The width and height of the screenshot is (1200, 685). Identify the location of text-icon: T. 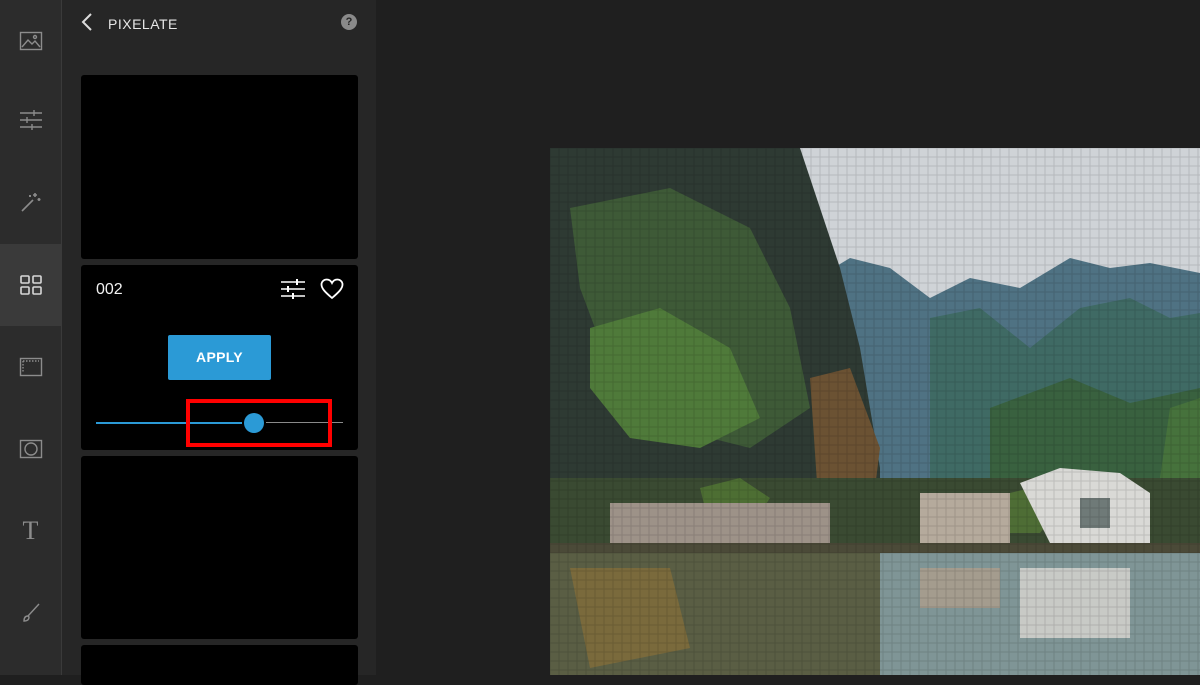
(30, 530).